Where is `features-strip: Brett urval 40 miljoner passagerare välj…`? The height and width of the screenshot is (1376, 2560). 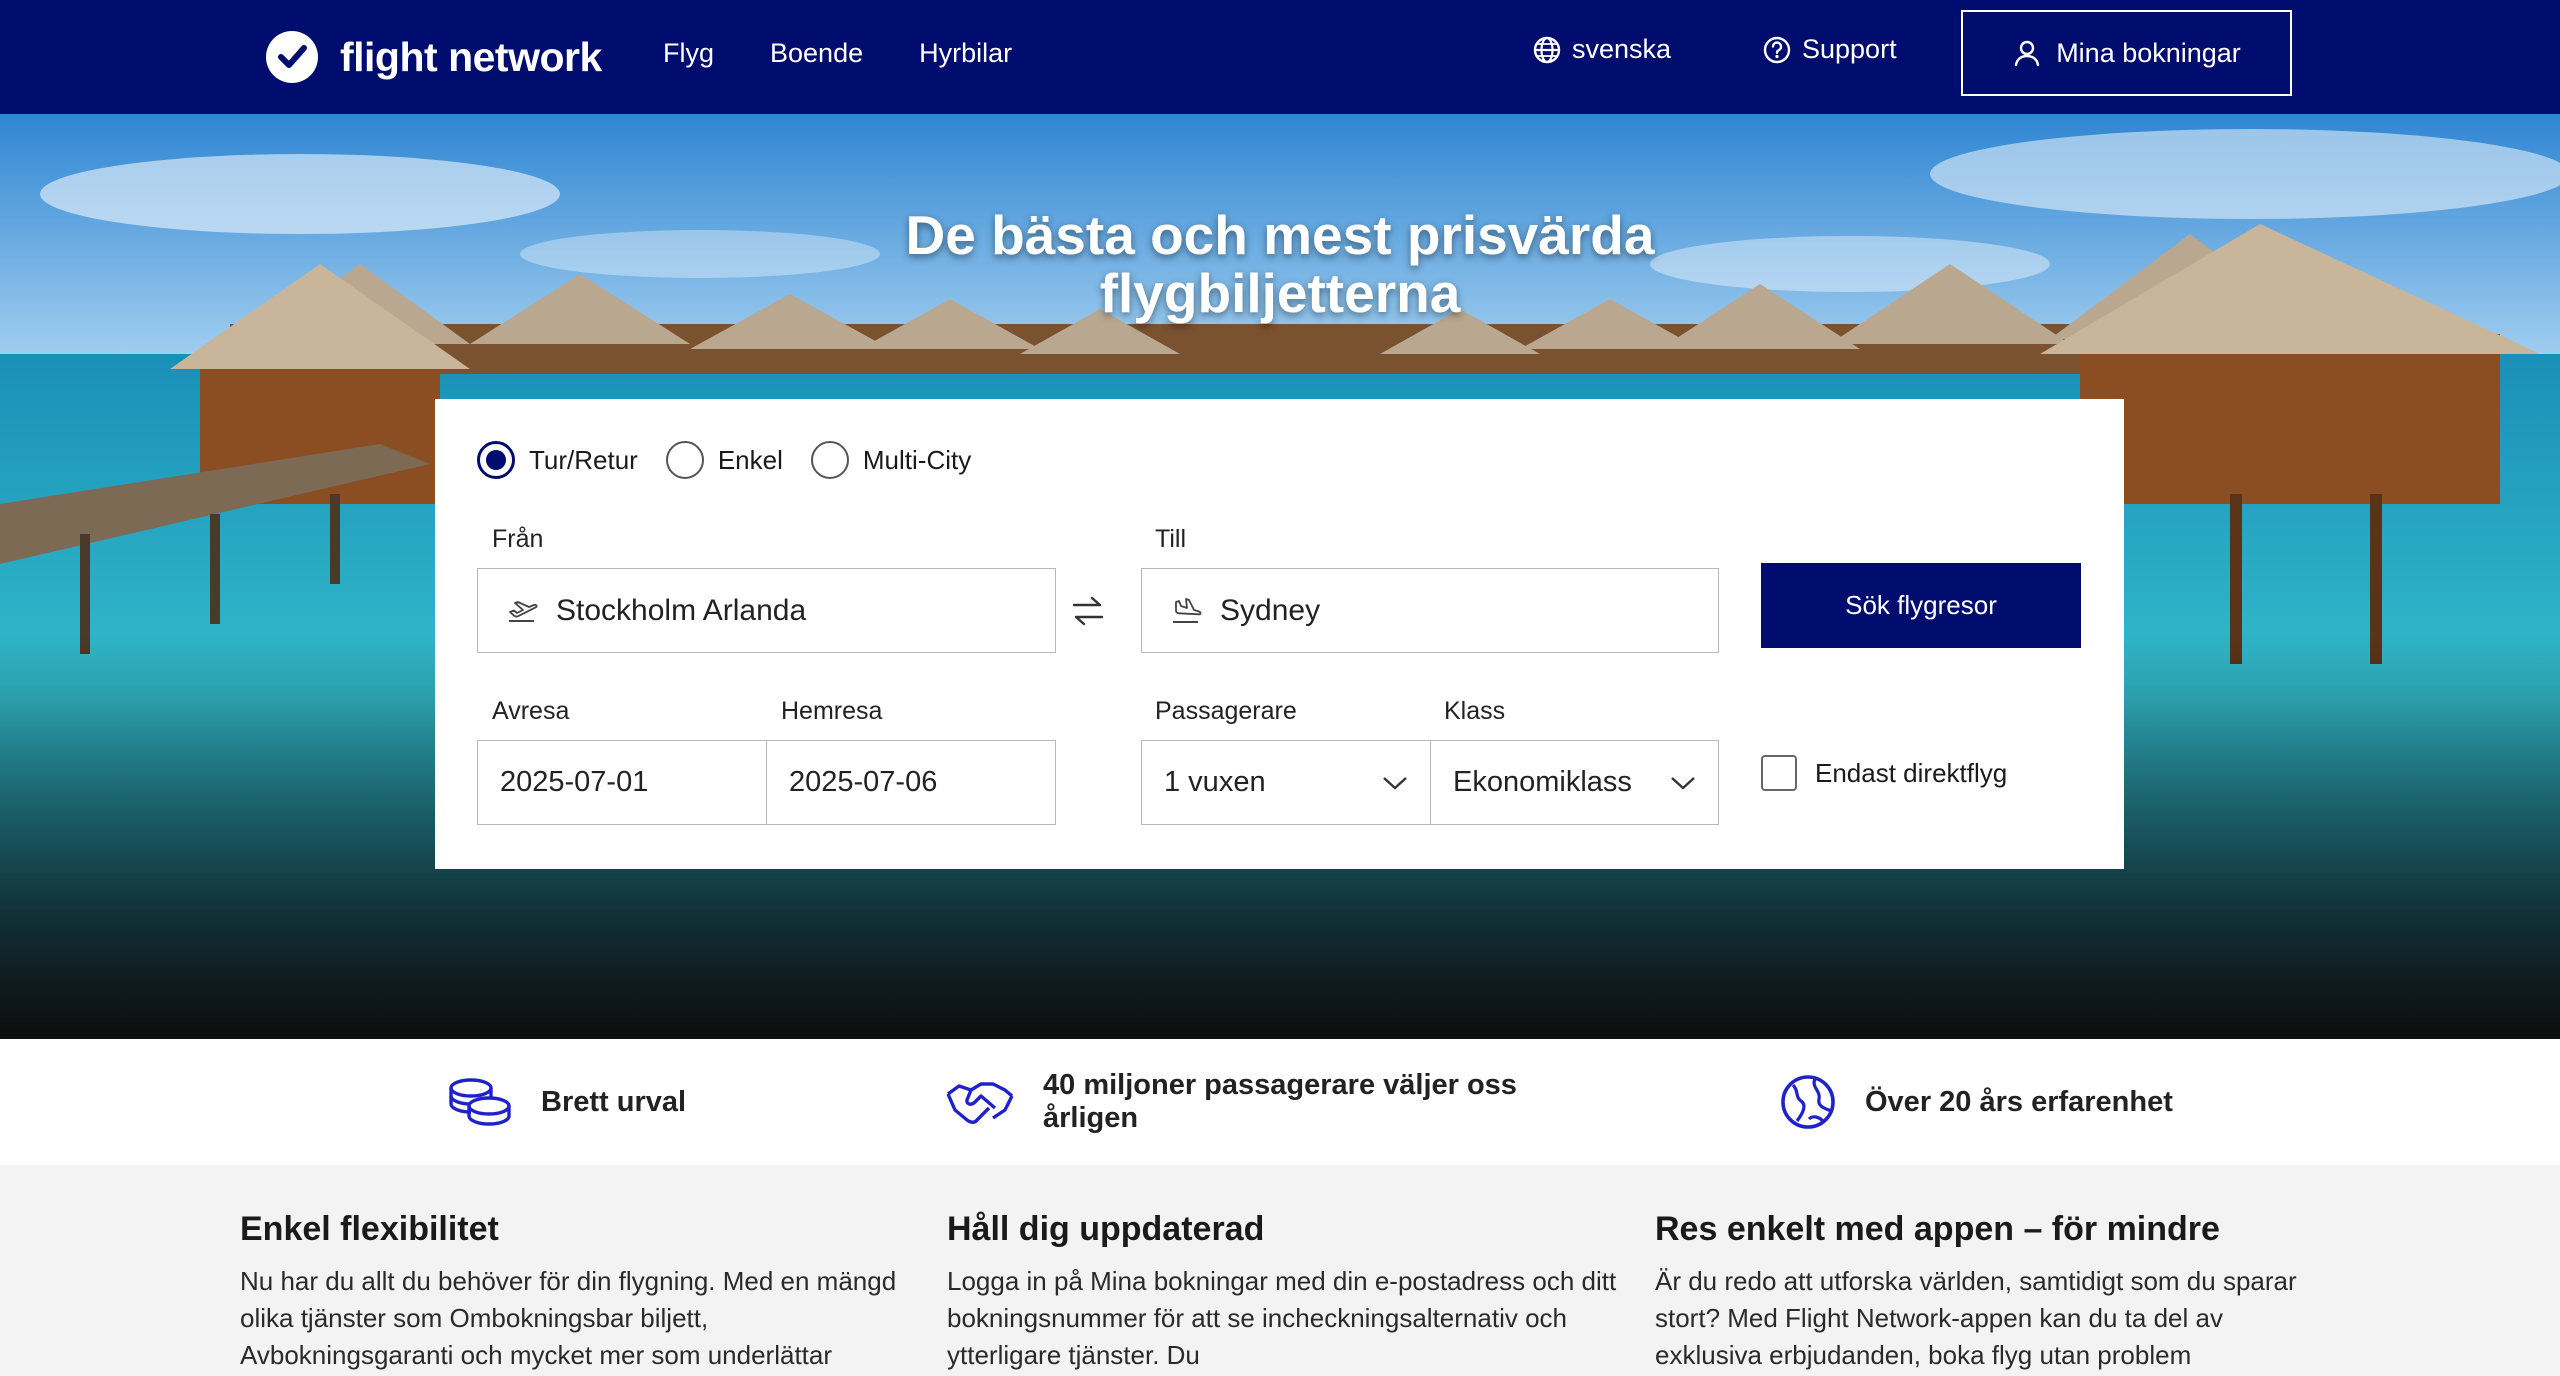 features-strip: Brett urval 40 miljoner passagerare välj… is located at coordinates (1280, 1102).